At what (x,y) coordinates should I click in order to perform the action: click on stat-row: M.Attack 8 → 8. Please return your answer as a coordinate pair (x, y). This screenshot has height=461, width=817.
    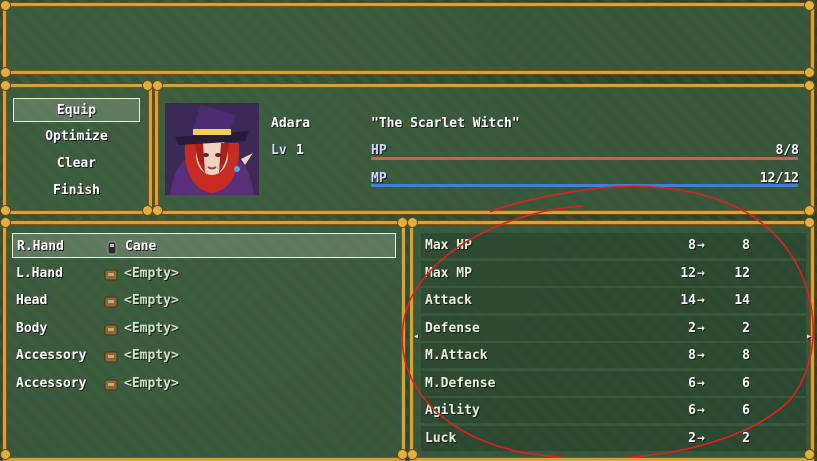
    Looking at the image, I should click on (613, 355).